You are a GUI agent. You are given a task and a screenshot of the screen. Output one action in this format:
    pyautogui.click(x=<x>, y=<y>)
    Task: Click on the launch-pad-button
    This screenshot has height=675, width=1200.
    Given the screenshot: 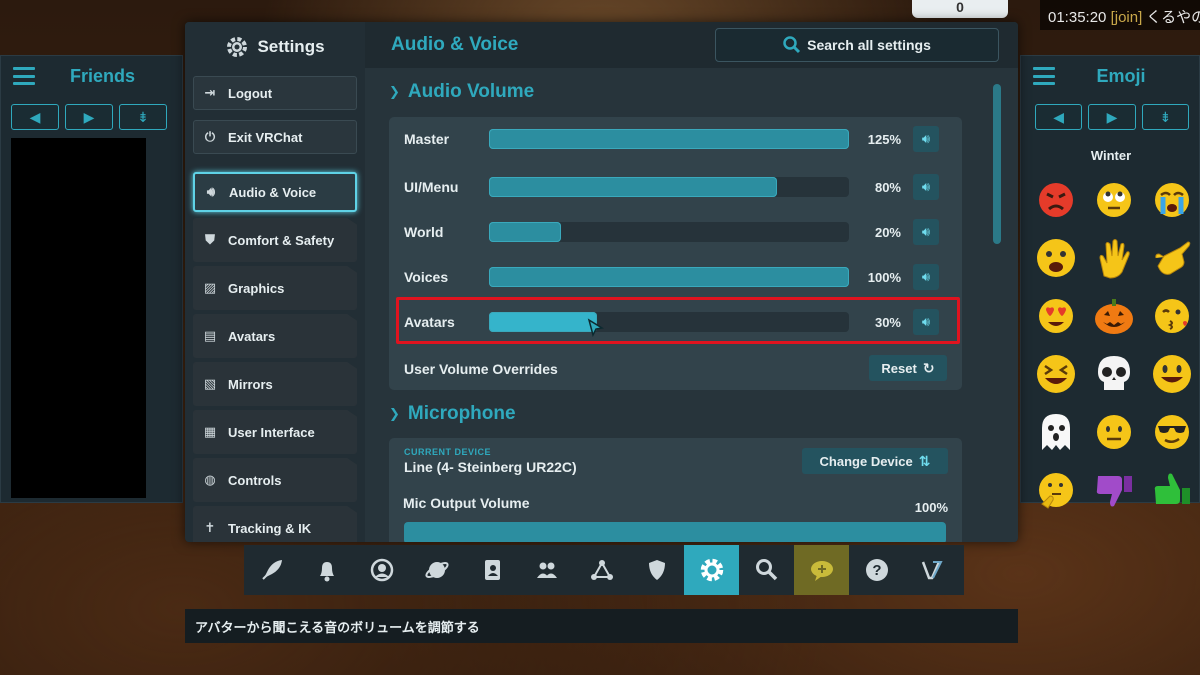 What is the action you would take?
    pyautogui.click(x=271, y=570)
    